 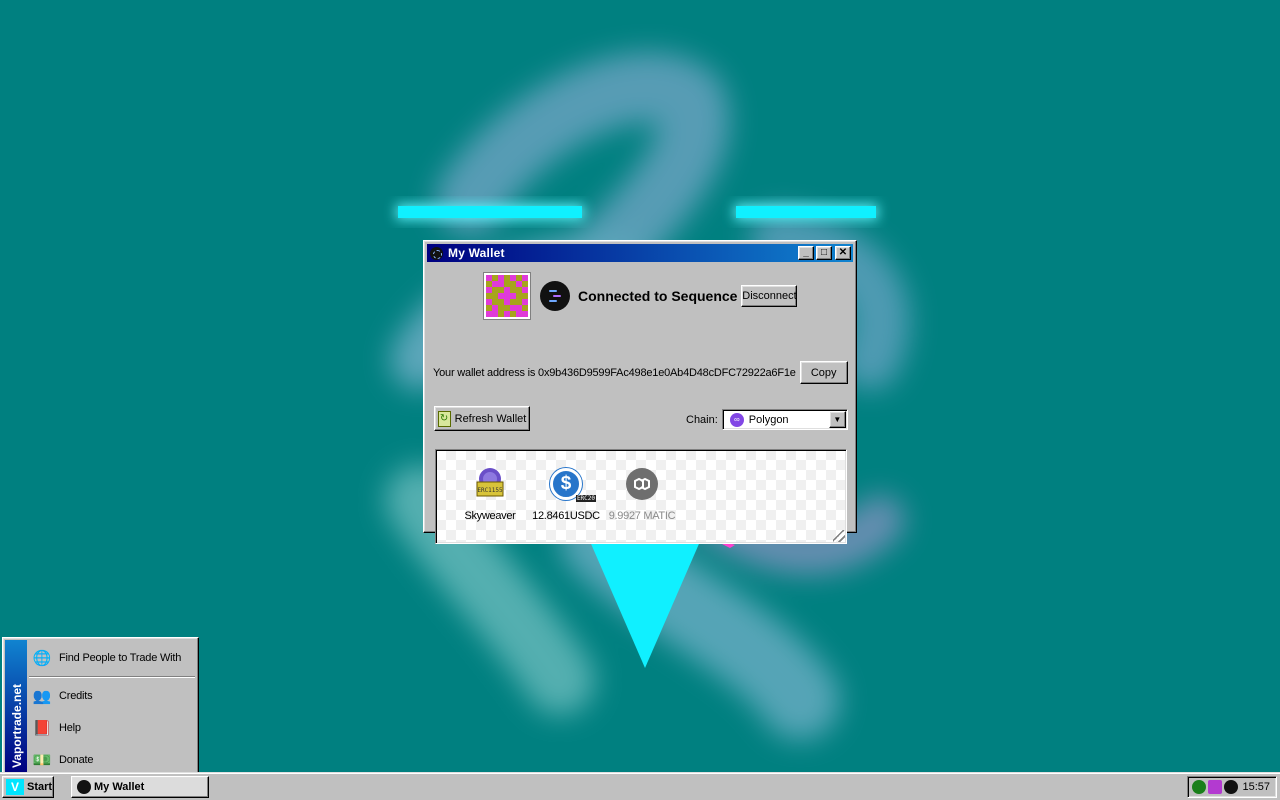 I want to click on minimize-button: _, so click(x=806, y=253).